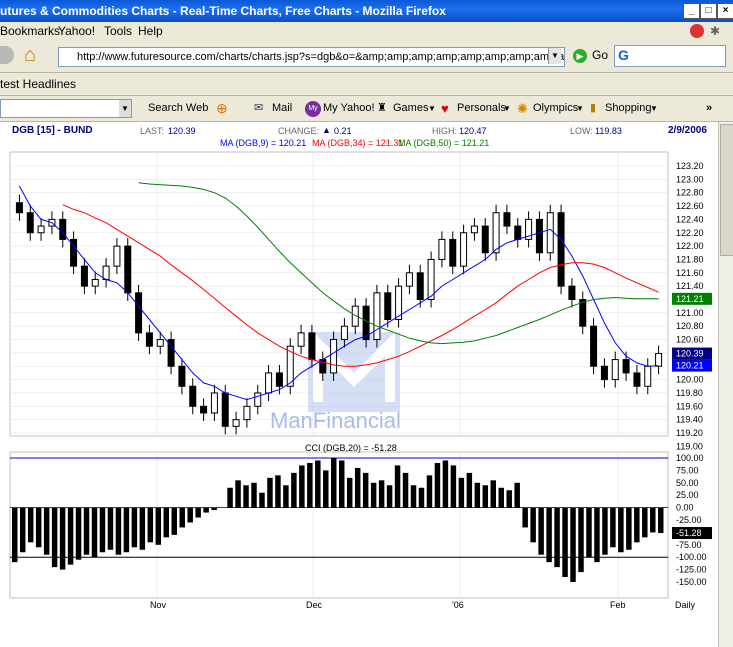 This screenshot has height=647, width=733. Describe the element at coordinates (690, 193) in the screenshot. I see `price-tick-label: 122.80` at that location.